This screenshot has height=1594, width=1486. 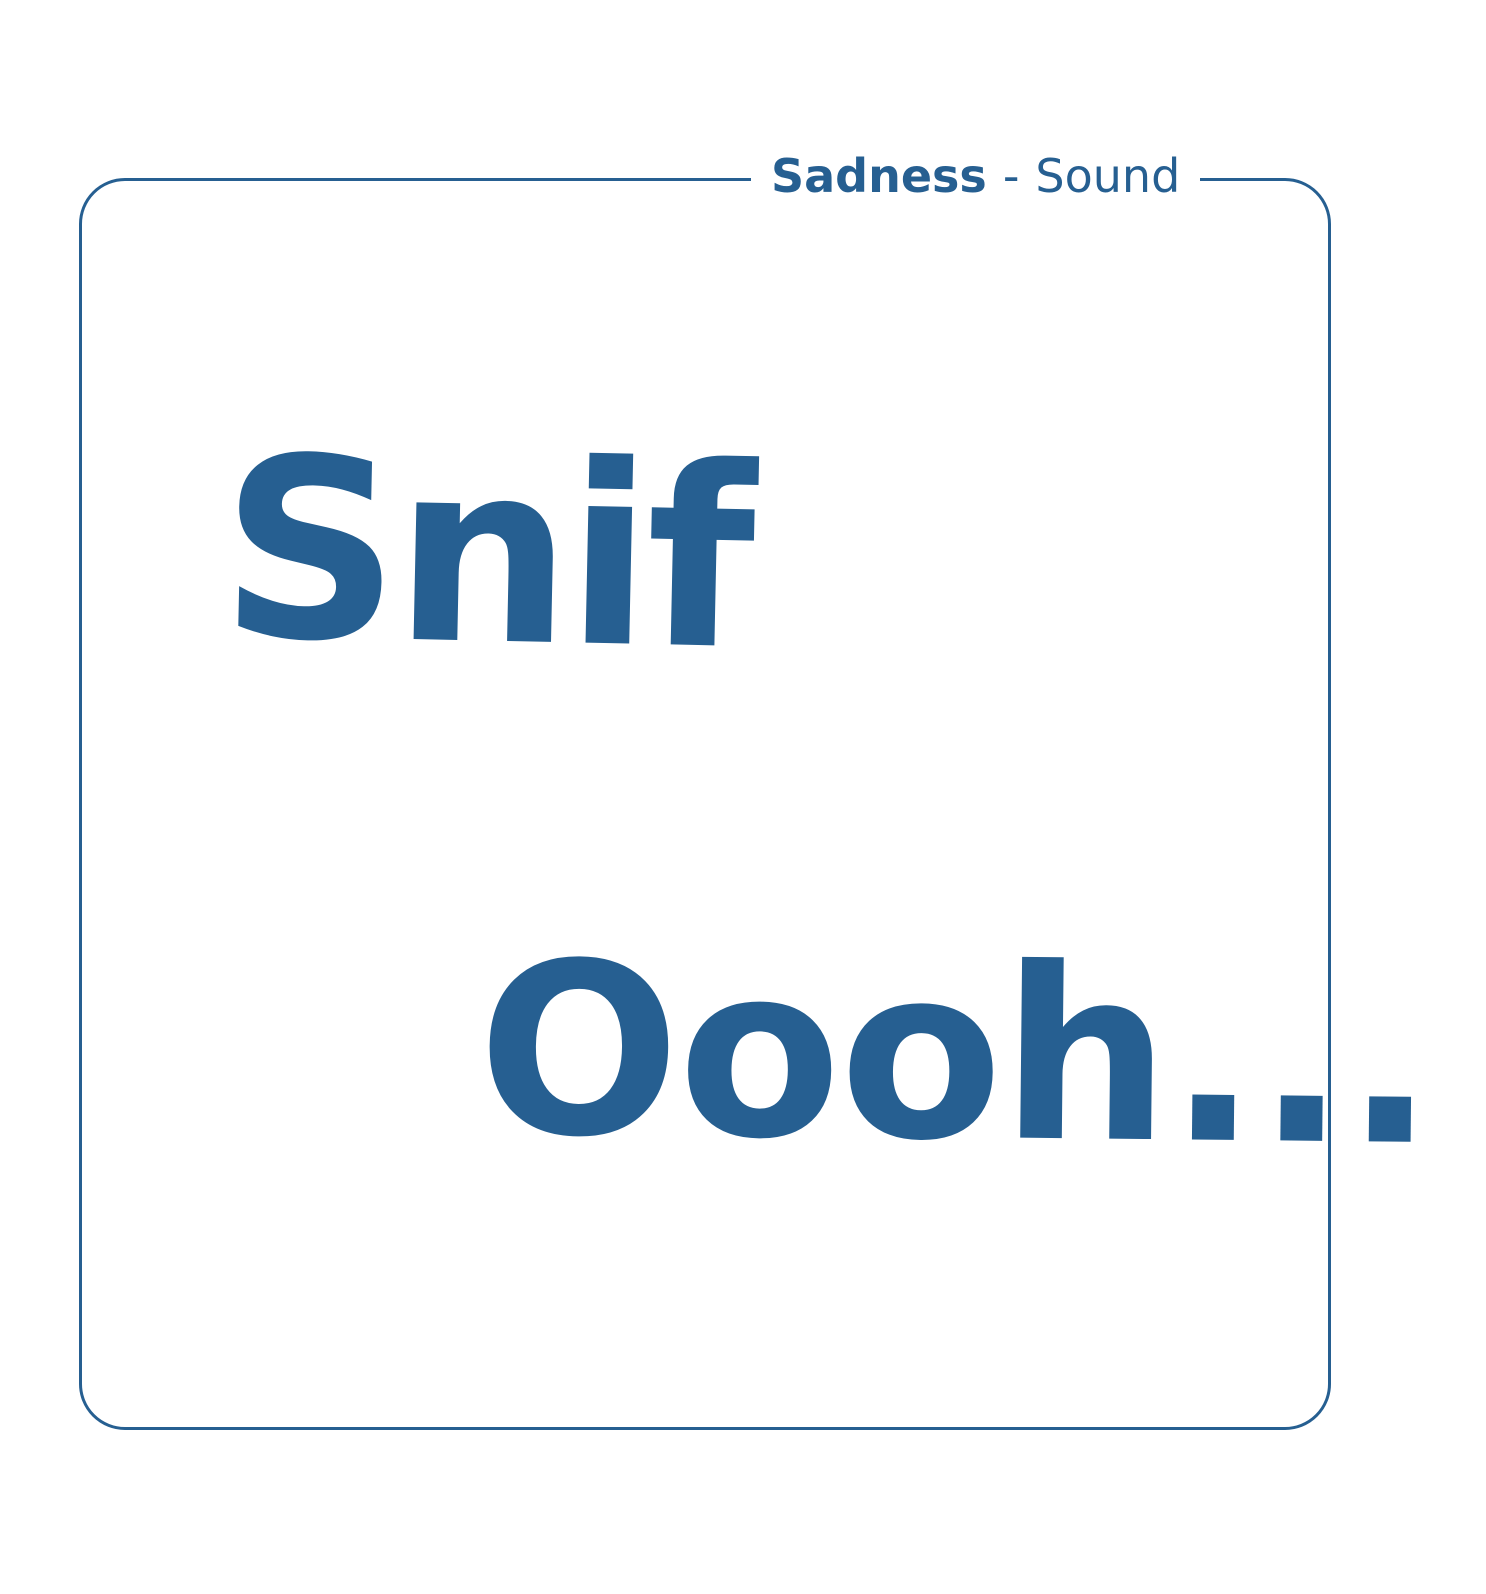 What do you see at coordinates (879, 176) in the screenshot?
I see `card-title-category: Sadness` at bounding box center [879, 176].